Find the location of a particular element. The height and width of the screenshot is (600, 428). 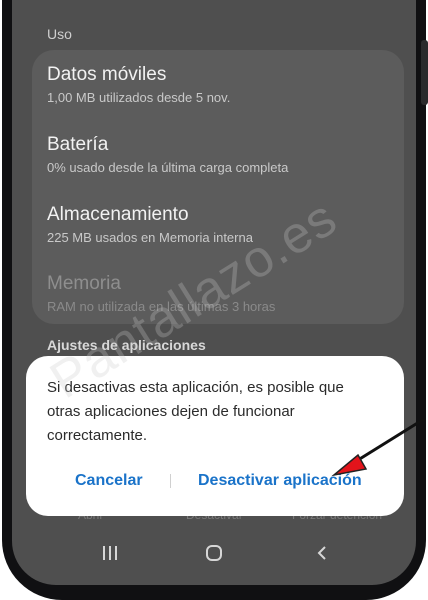

home-icon is located at coordinates (214, 553).